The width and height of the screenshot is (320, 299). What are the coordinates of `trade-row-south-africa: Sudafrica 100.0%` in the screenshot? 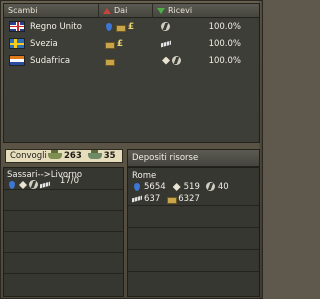 It's located at (131, 60).